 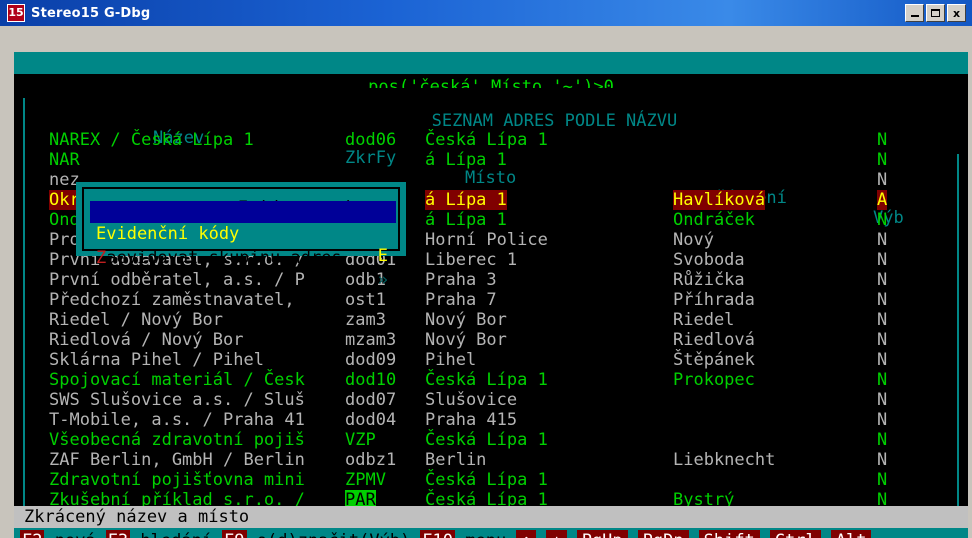 I want to click on maximize-button, so click(x=935, y=13).